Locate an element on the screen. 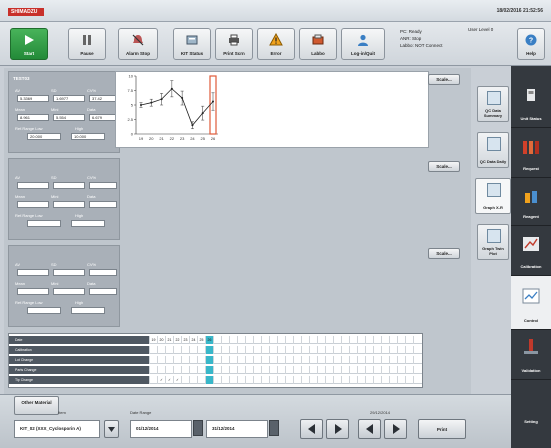 The width and height of the screenshot is (551, 448). chevron-down-icon is located at coordinates (111, 429).